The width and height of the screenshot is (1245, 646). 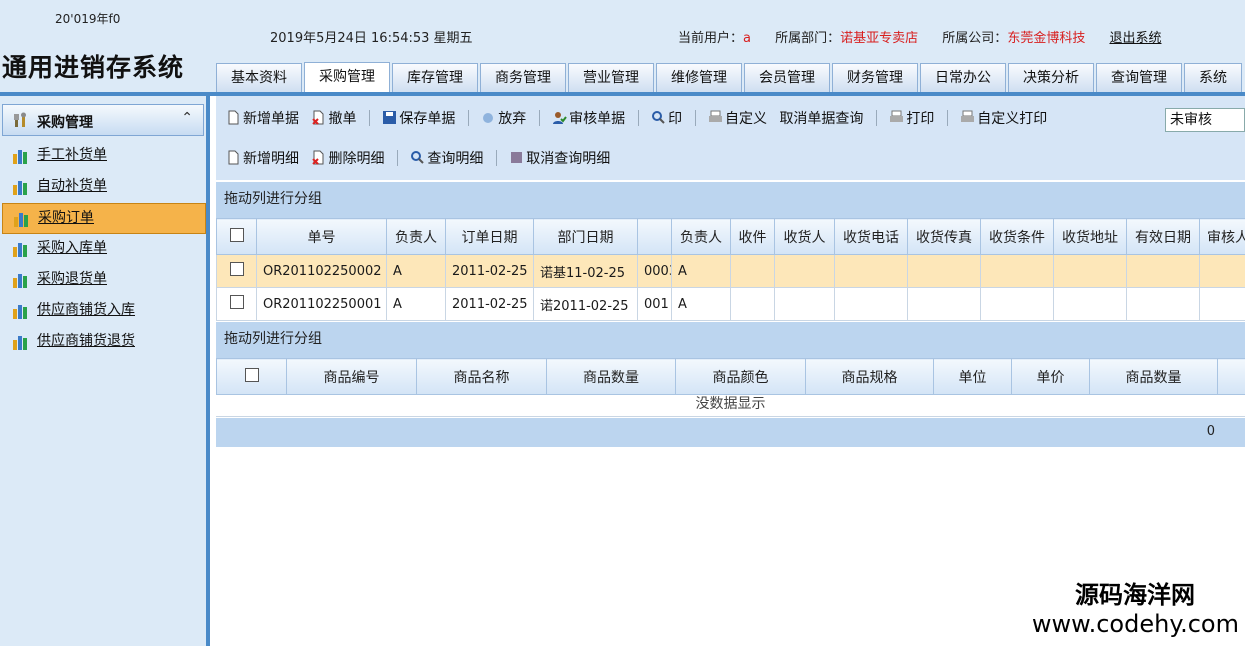 I want to click on details-table: 商品编号 商品名称 商品数量 商品颜色 商品规格 单位 单价 商品数量, so click(x=730, y=376).